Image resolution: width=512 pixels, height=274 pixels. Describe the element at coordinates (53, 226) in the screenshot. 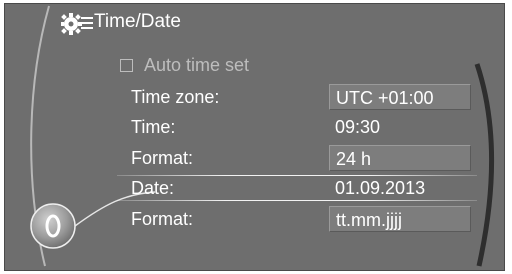

I see `controller-knob-icon` at that location.